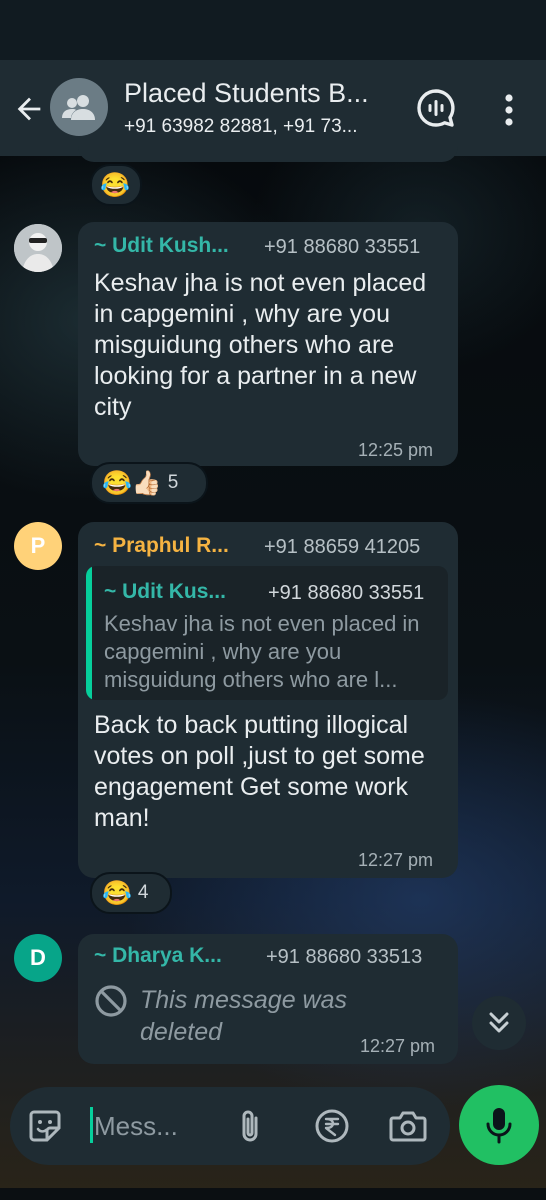 Image resolution: width=546 pixels, height=1200 pixels. What do you see at coordinates (436, 108) in the screenshot?
I see `voice-chat-icon` at bounding box center [436, 108].